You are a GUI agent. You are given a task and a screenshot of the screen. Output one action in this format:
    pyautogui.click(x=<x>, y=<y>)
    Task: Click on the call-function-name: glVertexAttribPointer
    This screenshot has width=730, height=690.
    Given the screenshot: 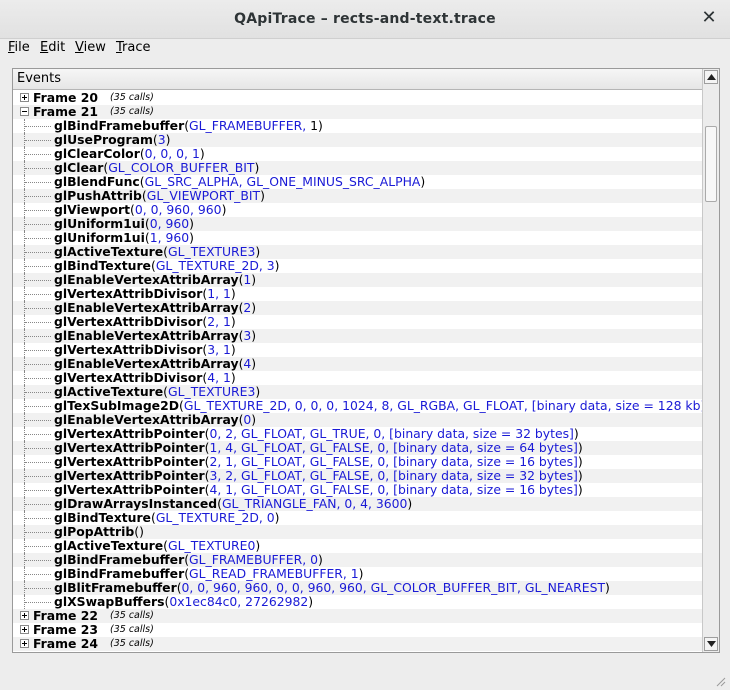 What is the action you would take?
    pyautogui.click(x=129, y=447)
    